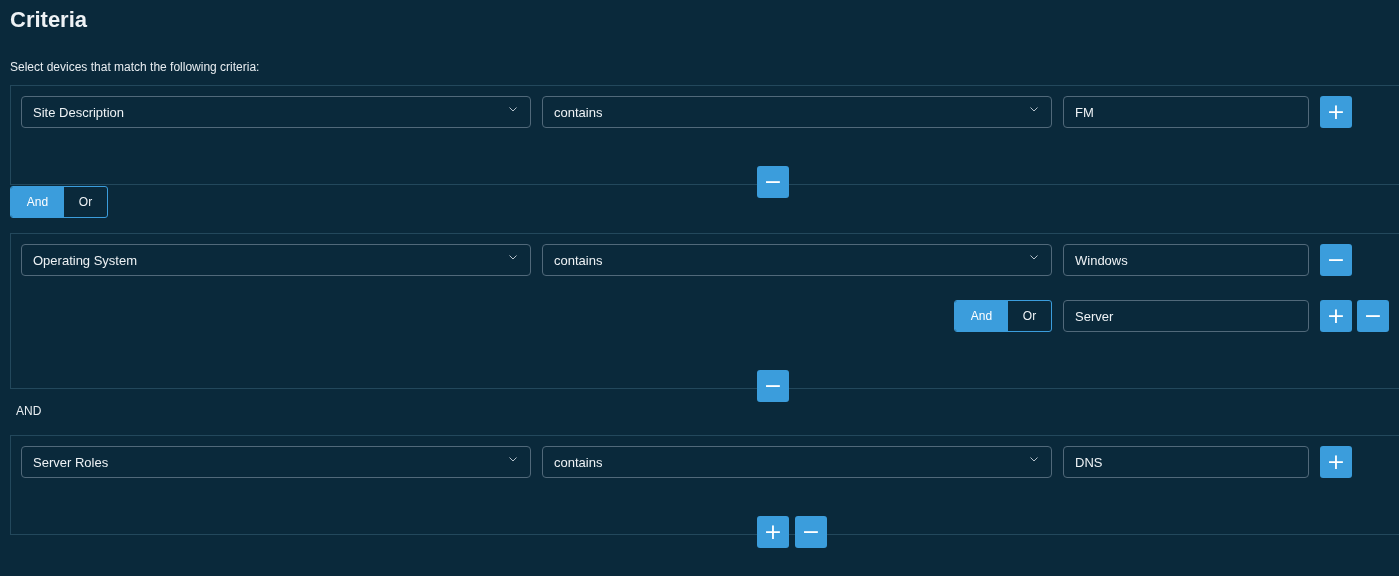 This screenshot has height=576, width=1399. Describe the element at coordinates (135, 67) in the screenshot. I see `instructions-text: Select devices that match the following criteria:` at that location.